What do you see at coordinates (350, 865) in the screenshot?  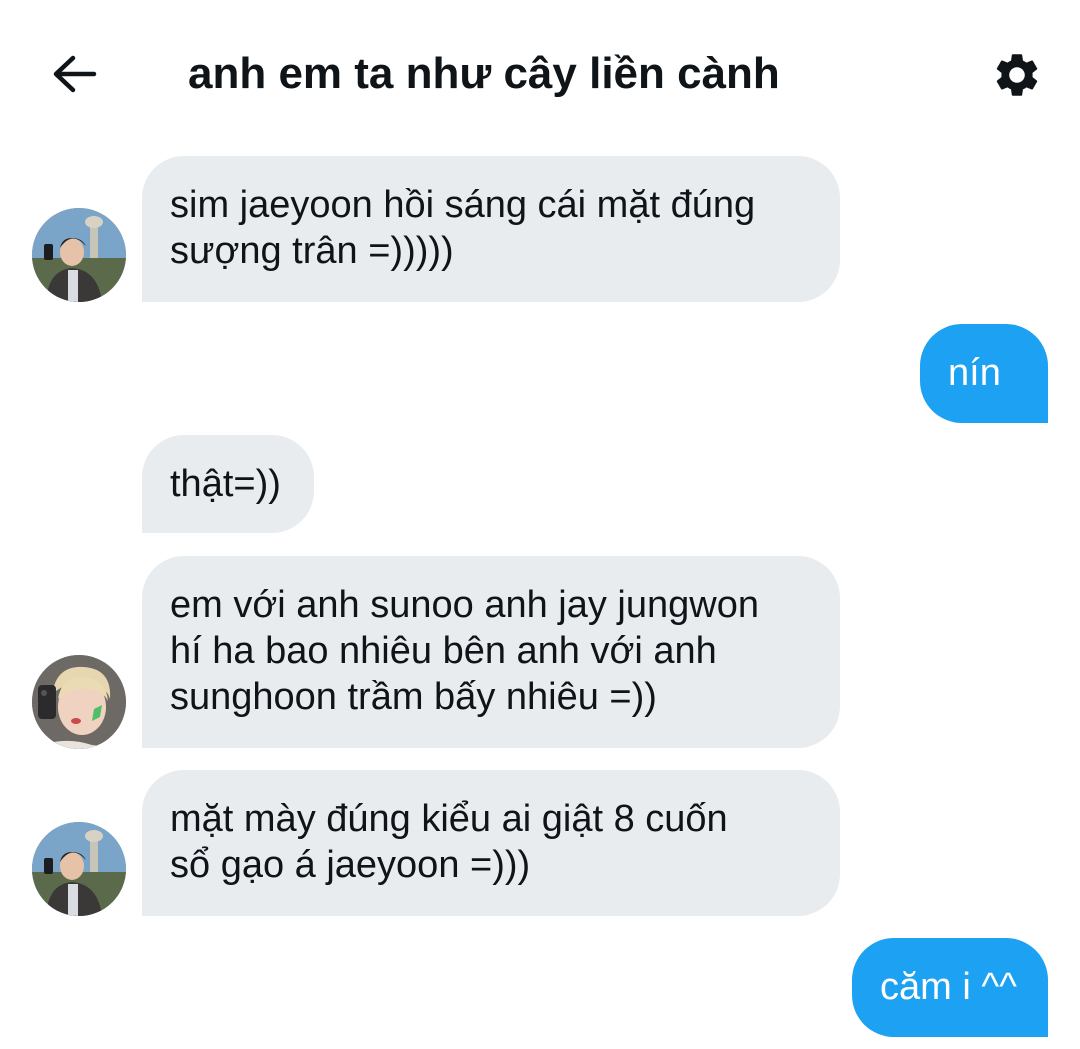 I see `message-text-line: sổ gạo á jaeyoon =)))` at bounding box center [350, 865].